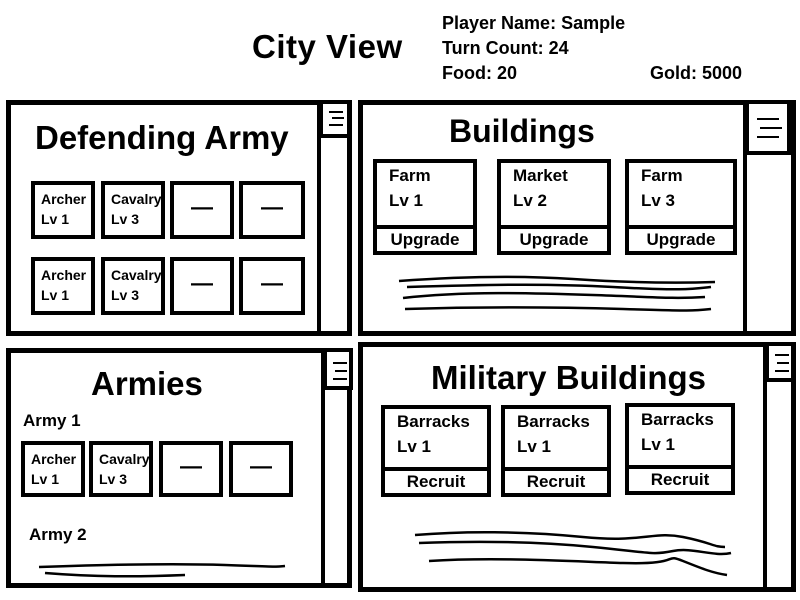 Image resolution: width=800 pixels, height=600 pixels. What do you see at coordinates (479, 73) in the screenshot?
I see `food-label: Food: 20` at bounding box center [479, 73].